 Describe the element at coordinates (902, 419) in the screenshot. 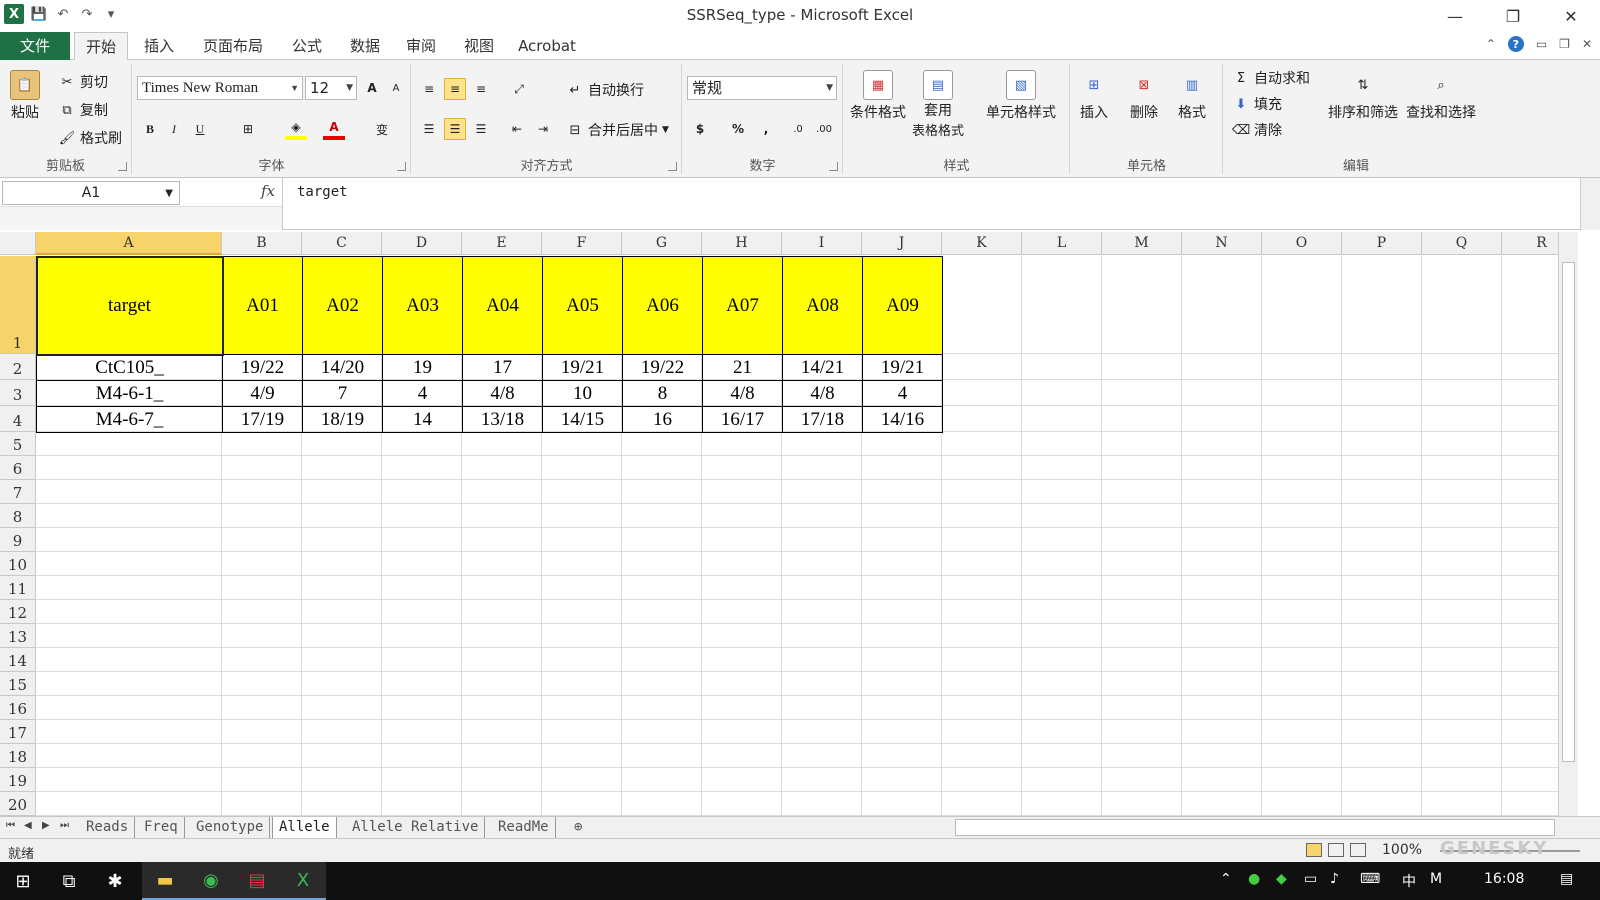

I see `data-cell: 14/16` at that location.